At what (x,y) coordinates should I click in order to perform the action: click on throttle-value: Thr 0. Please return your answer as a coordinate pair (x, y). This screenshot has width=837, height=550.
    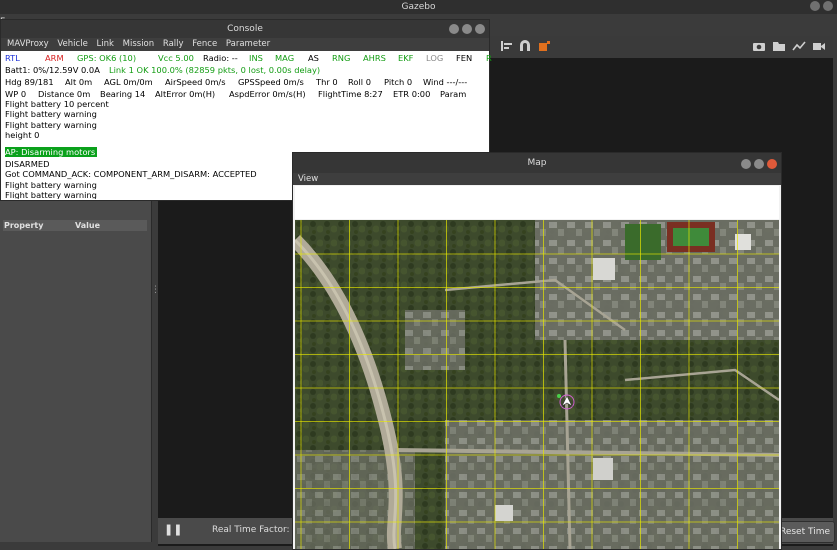
    Looking at the image, I should click on (327, 82).